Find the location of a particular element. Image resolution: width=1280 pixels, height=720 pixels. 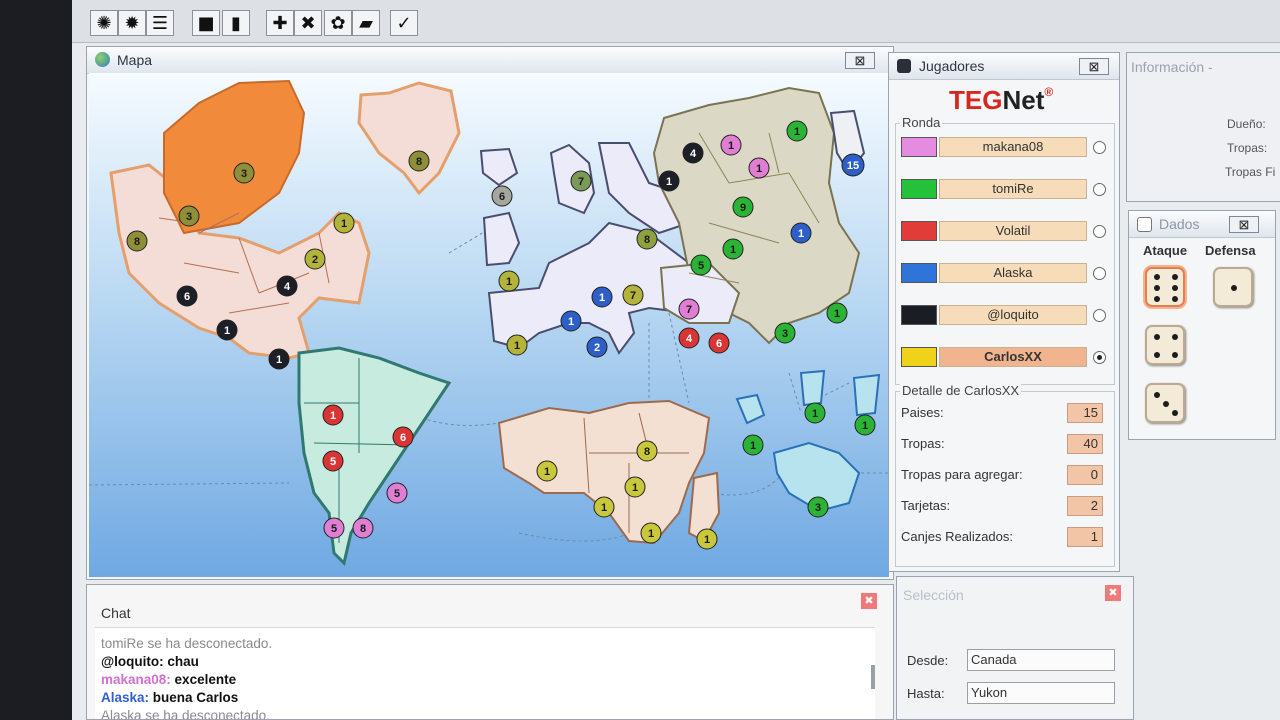

player-row: tomiRe is located at coordinates (1006, 190).